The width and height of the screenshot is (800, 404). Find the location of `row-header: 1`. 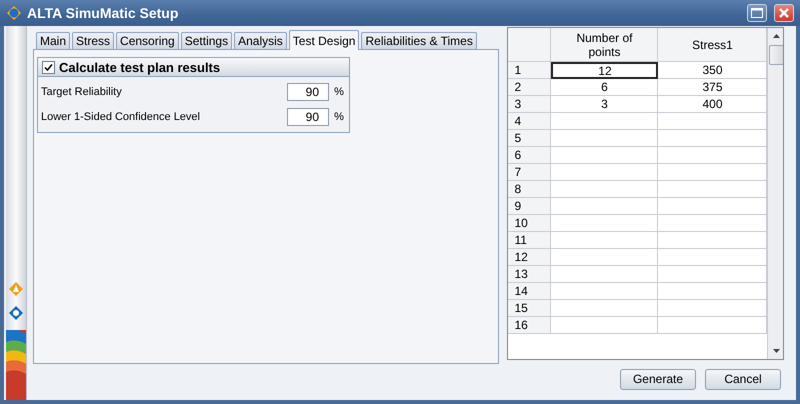

row-header: 1 is located at coordinates (530, 70).